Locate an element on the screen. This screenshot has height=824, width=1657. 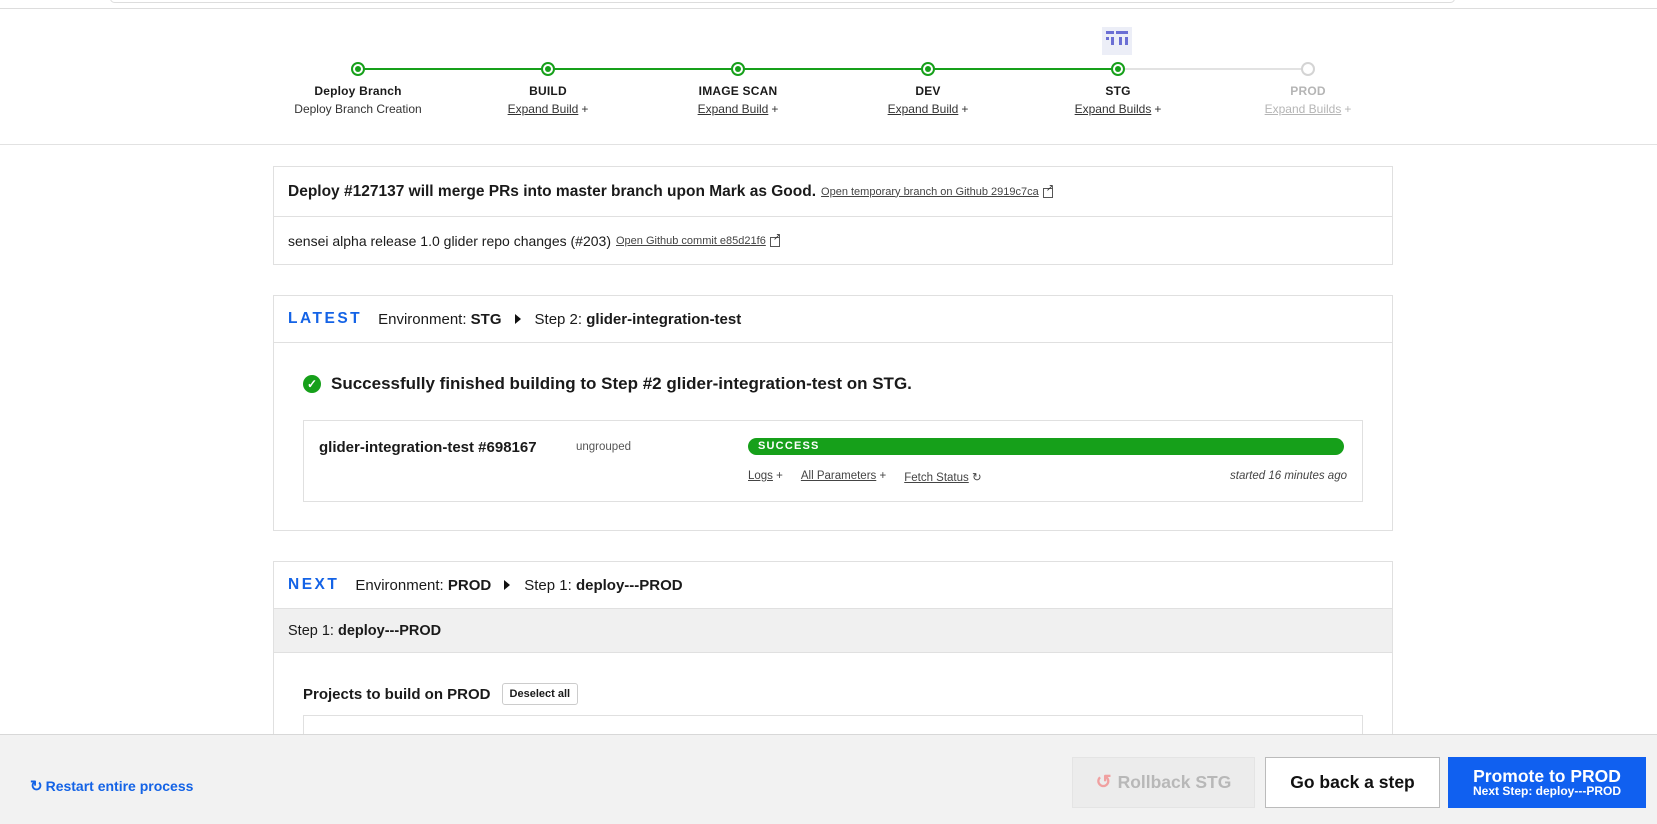
browser-top-strip is located at coordinates (828, 4).